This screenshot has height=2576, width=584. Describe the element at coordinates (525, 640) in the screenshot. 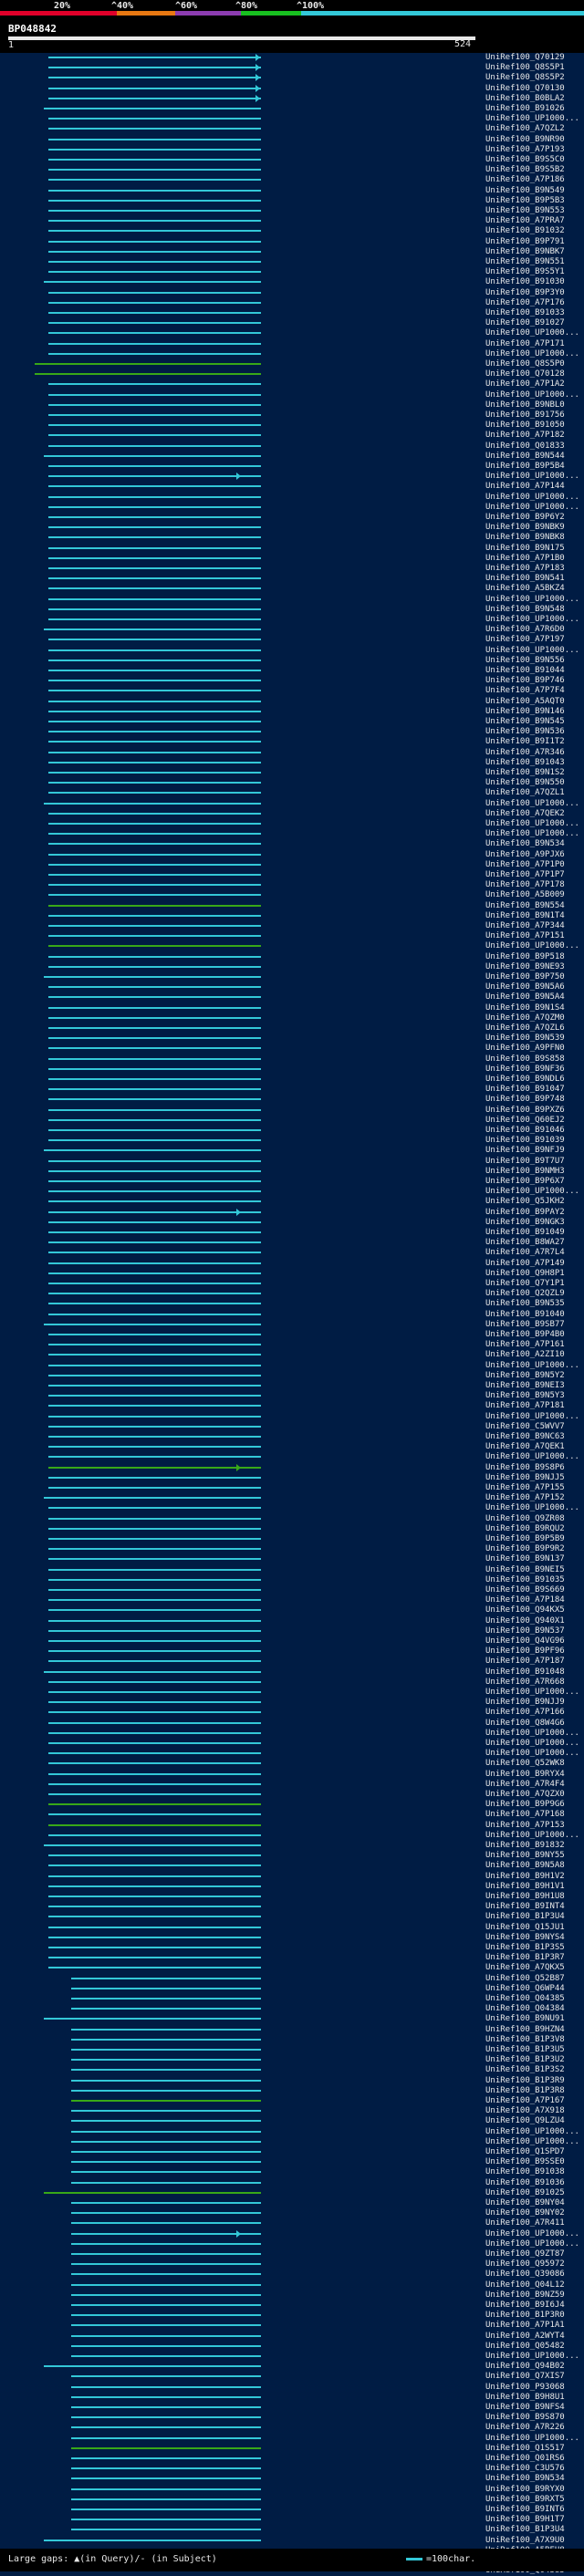

I see `hit-label: UniRef100_A7P197` at that location.